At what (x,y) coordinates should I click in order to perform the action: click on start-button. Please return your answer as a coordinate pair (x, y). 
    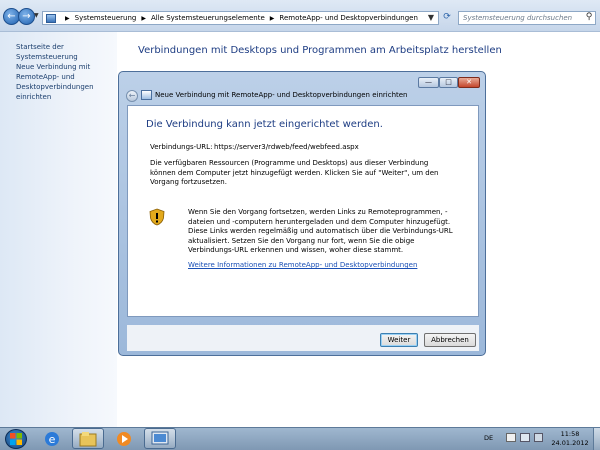
    Looking at the image, I should click on (16, 439).